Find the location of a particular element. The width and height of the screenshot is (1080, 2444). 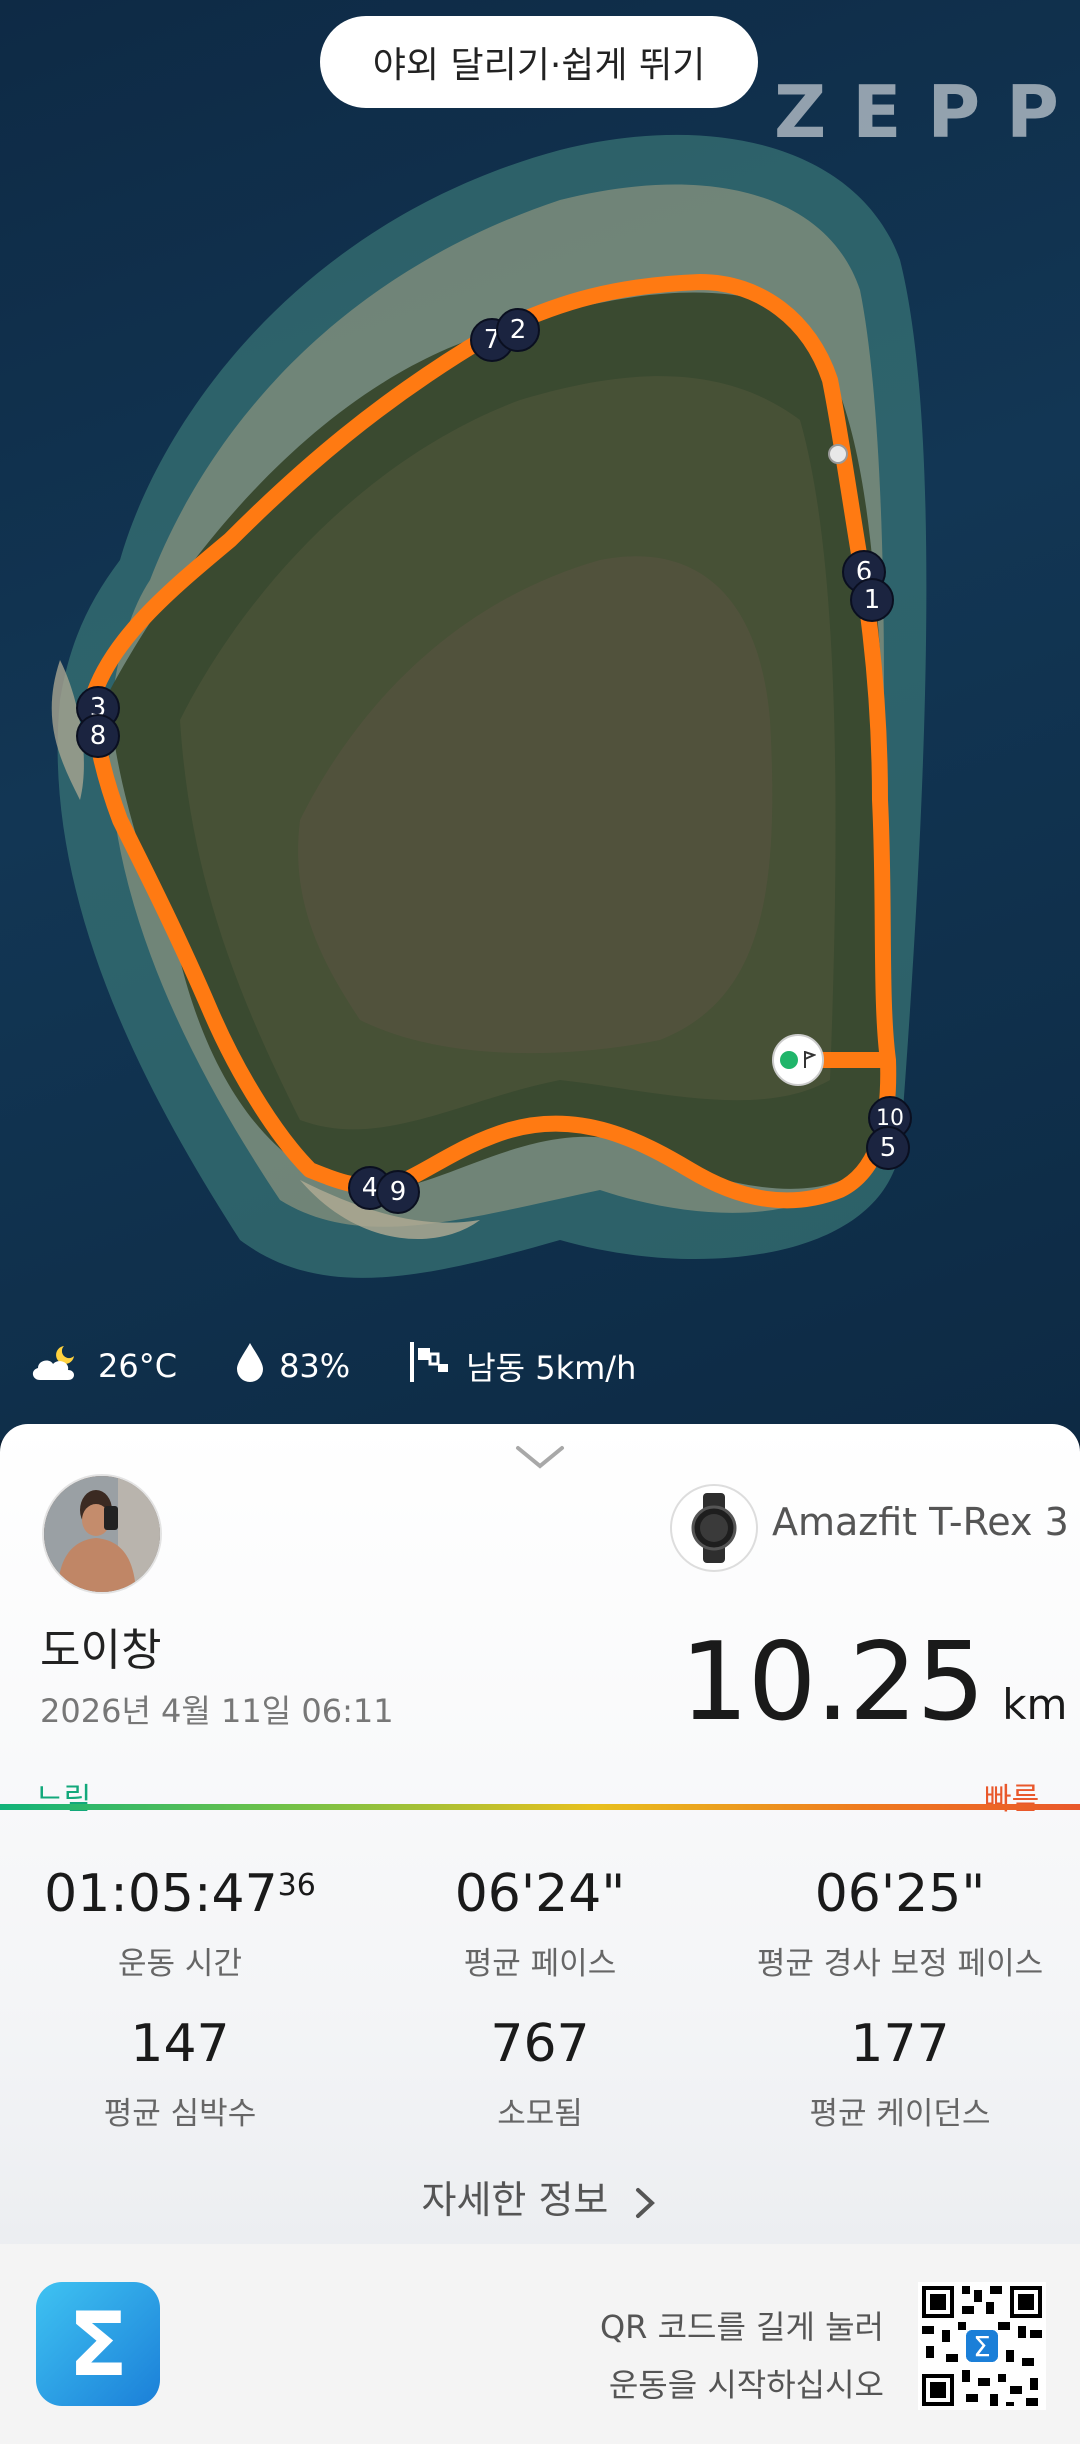

pace-slow-label: 느림 is located at coordinates (64, 1799).